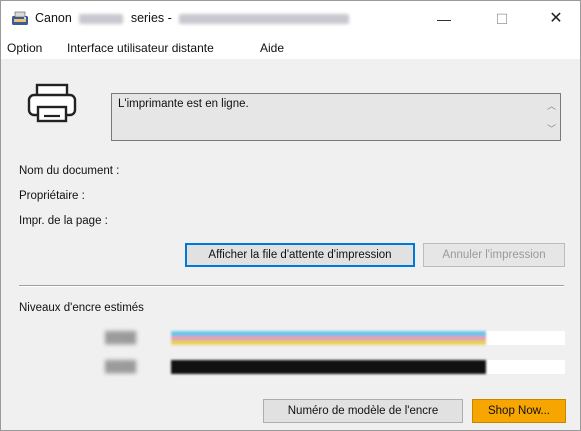 This screenshot has width=581, height=431. What do you see at coordinates (52, 196) in the screenshot?
I see `owner-label: Propriétaire :` at bounding box center [52, 196].